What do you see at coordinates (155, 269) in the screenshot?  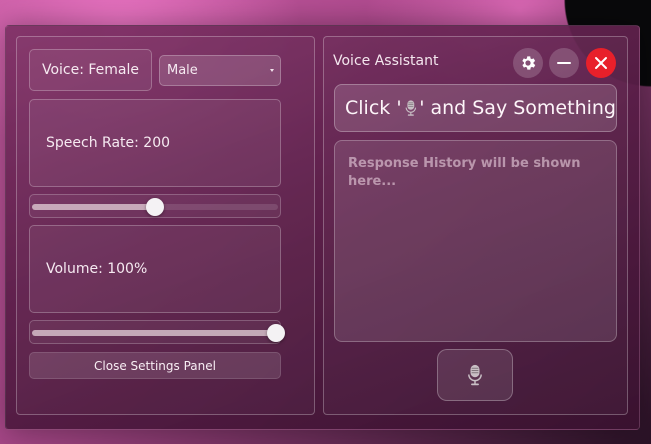 I see `volume-label: Volume: 100%` at bounding box center [155, 269].